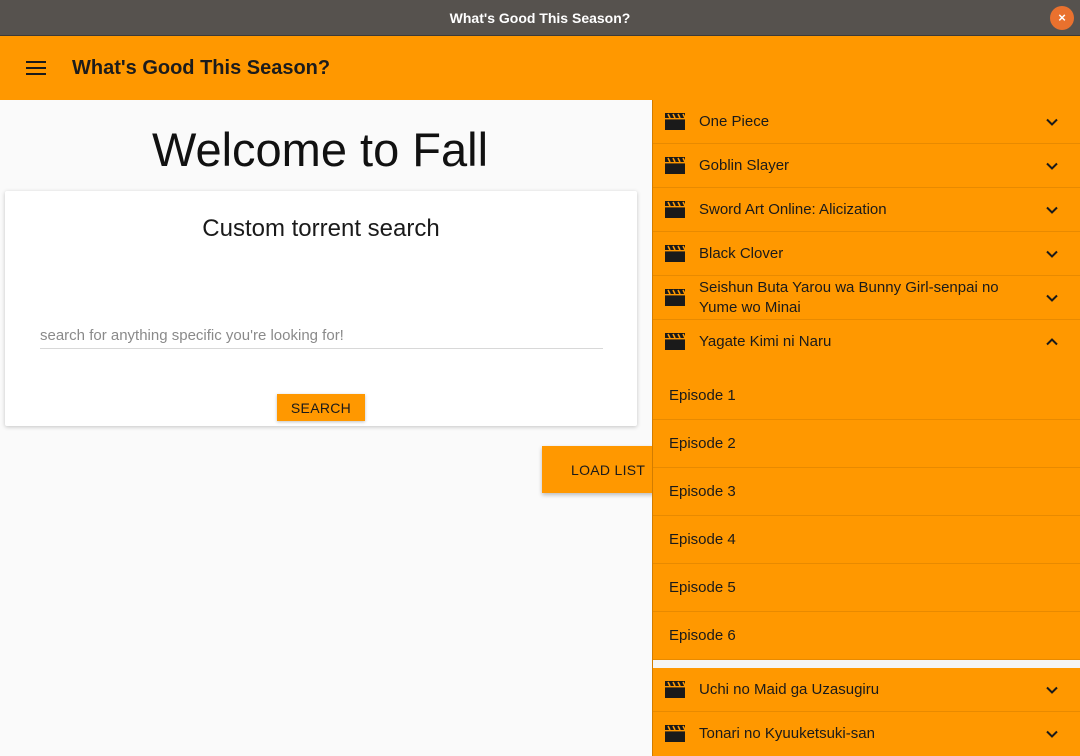 This screenshot has width=1080, height=756. I want to click on menu-icon, so click(36, 68).